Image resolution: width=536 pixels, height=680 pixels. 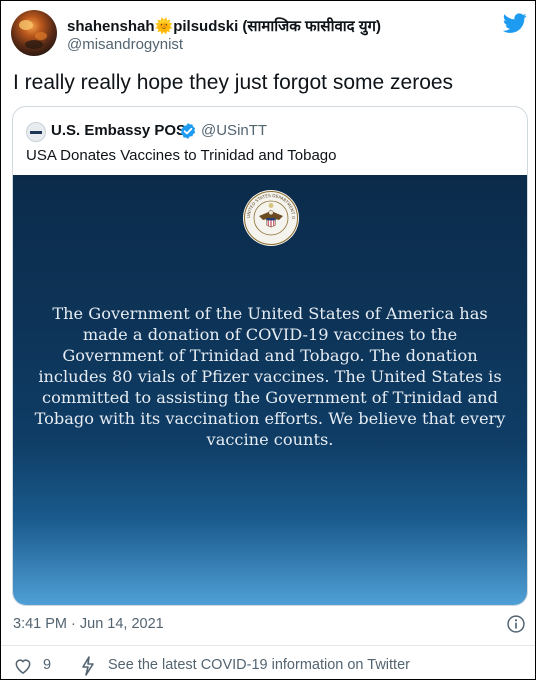 What do you see at coordinates (36, 132) in the screenshot?
I see `quoted-avatar` at bounding box center [36, 132].